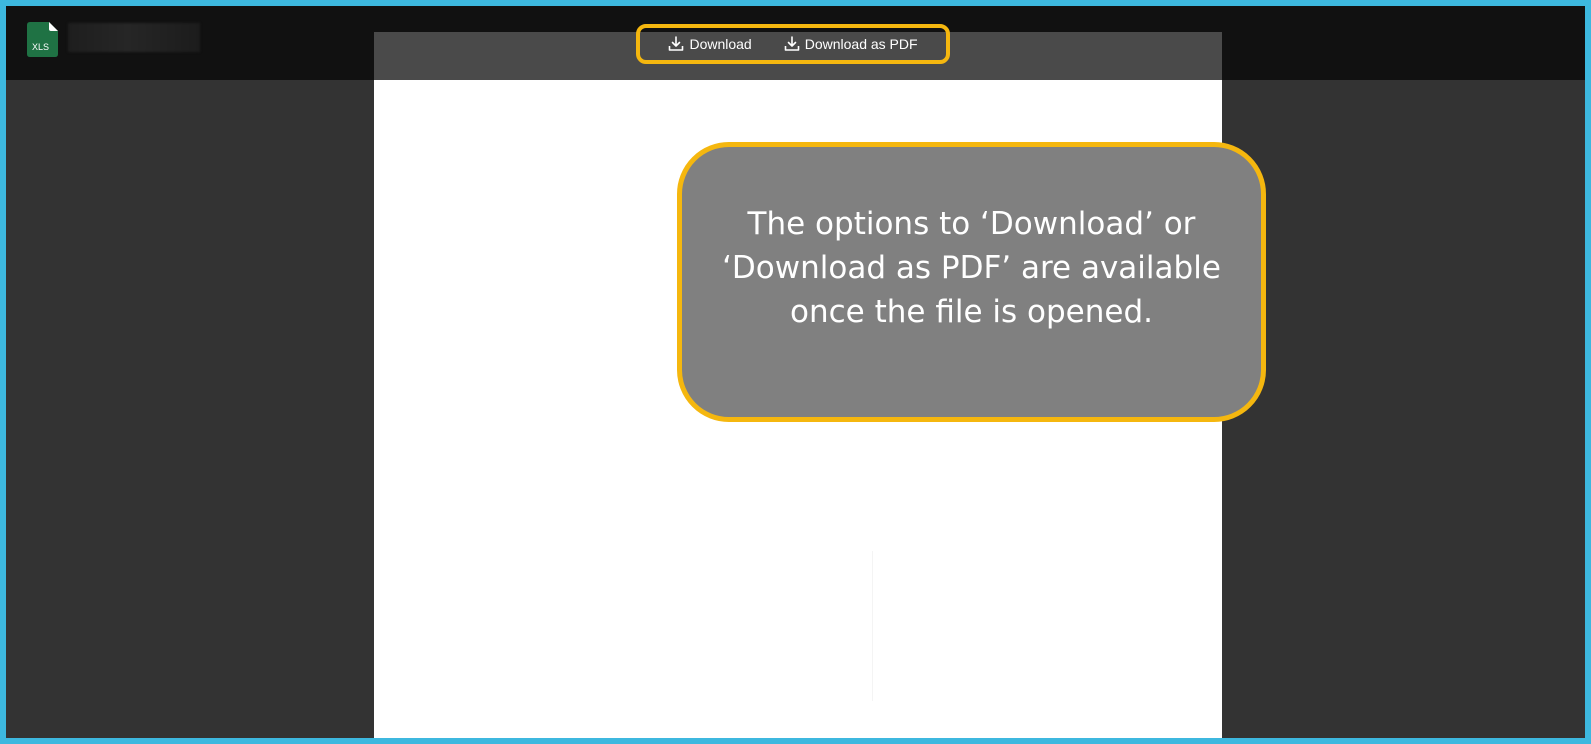  I want to click on download-button-label: Download, so click(720, 44).